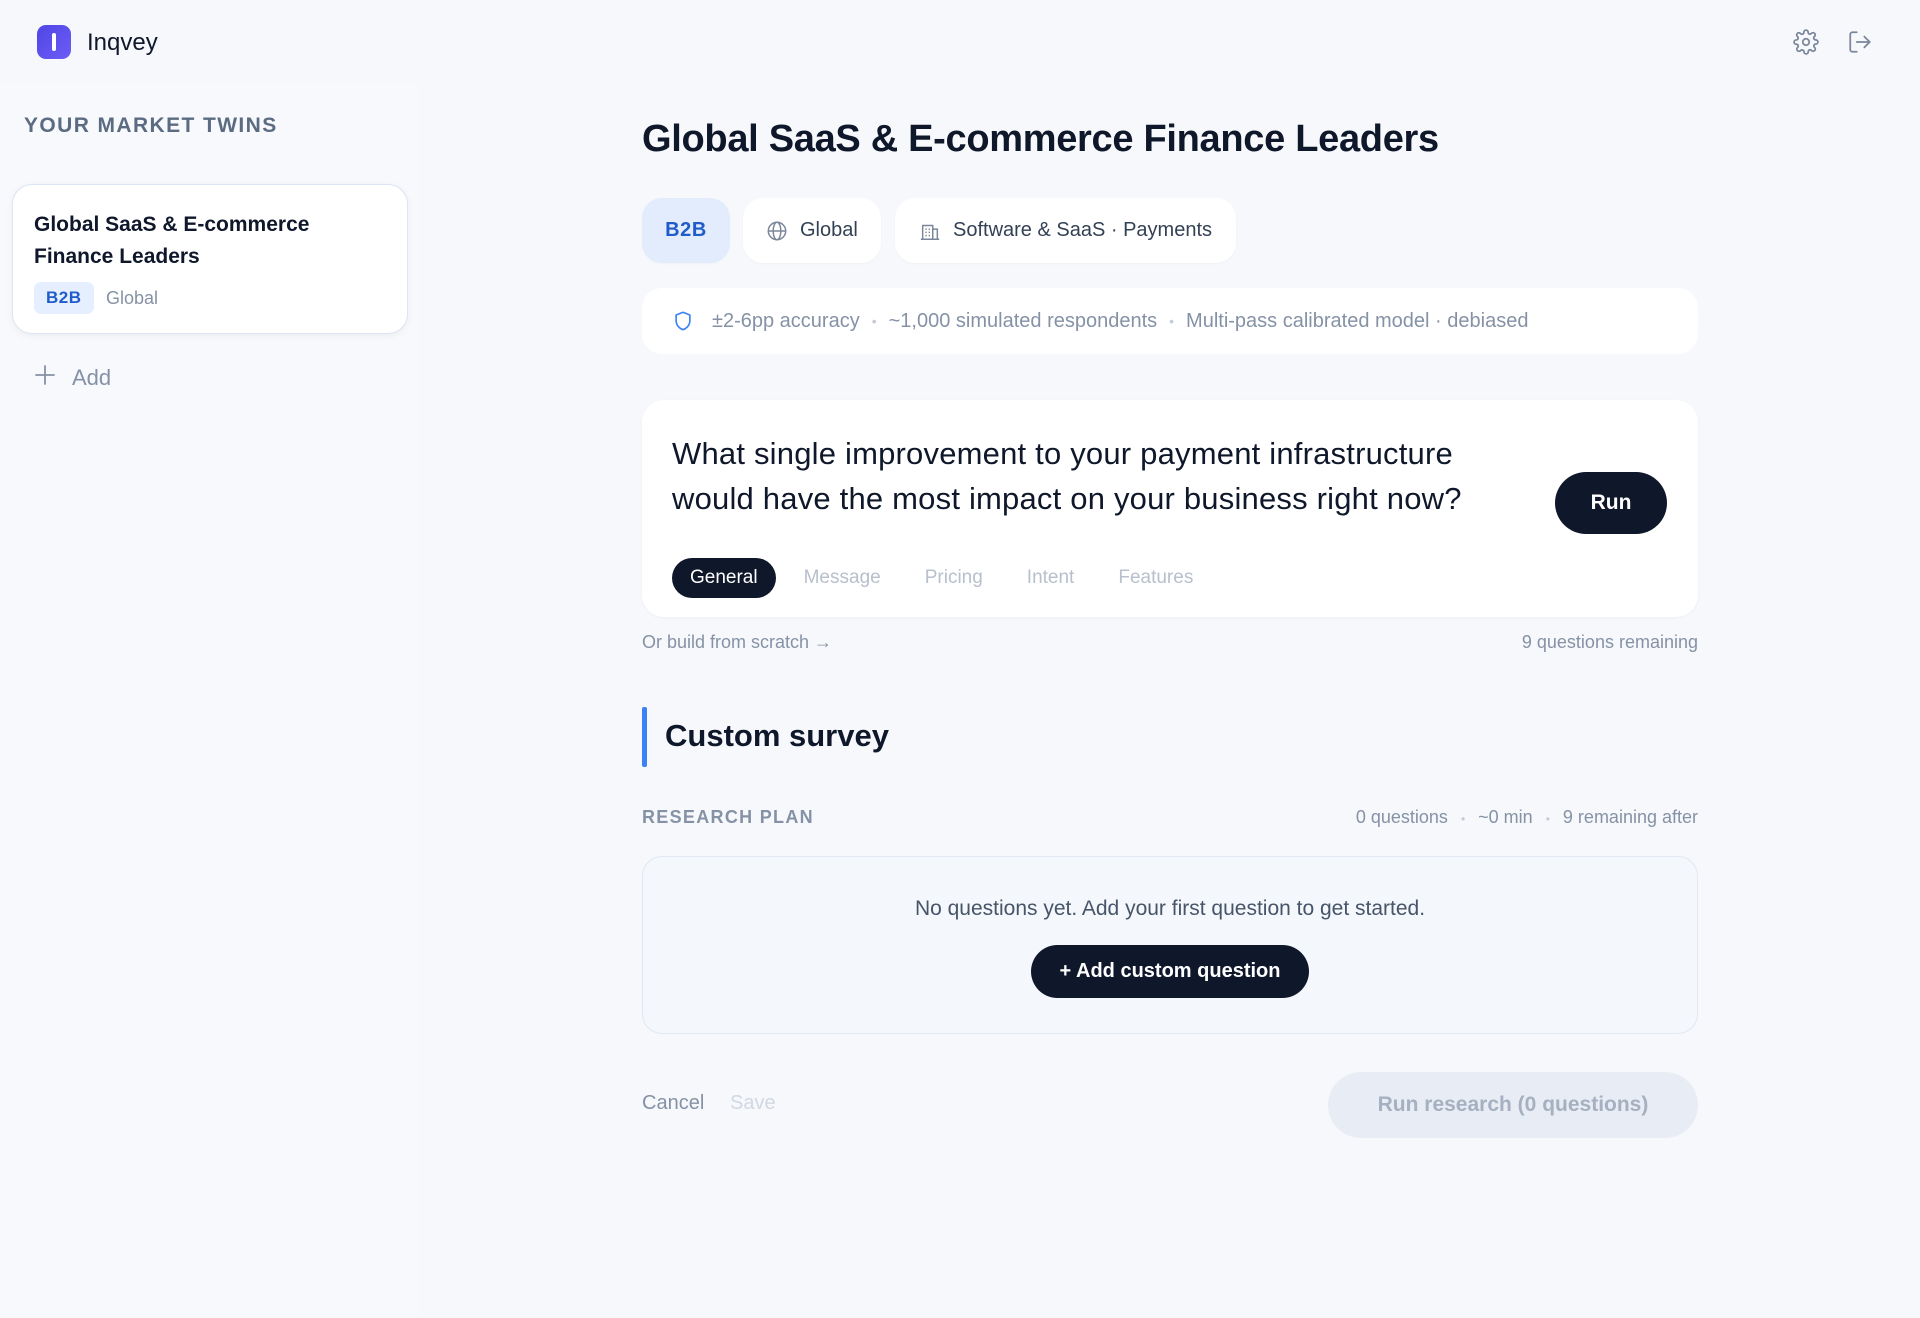 Image resolution: width=1920 pixels, height=1318 pixels. Describe the element at coordinates (673, 1103) in the screenshot. I see `cancel-button: Cancel` at that location.